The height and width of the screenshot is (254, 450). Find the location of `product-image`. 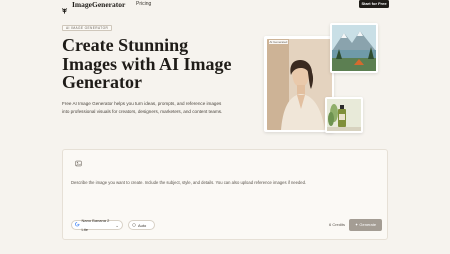

product-image is located at coordinates (344, 115).